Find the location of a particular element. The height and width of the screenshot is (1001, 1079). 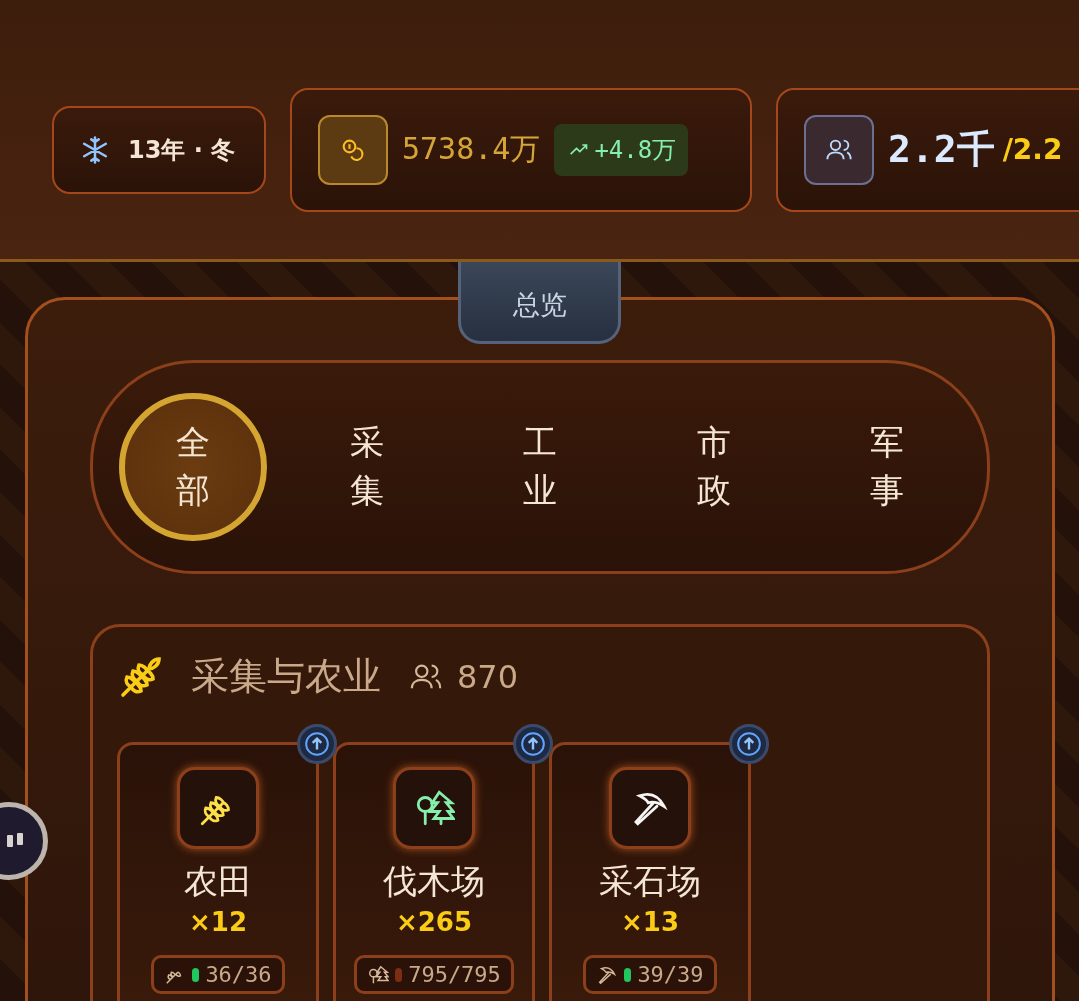

building-count: ×13 is located at coordinates (650, 922).